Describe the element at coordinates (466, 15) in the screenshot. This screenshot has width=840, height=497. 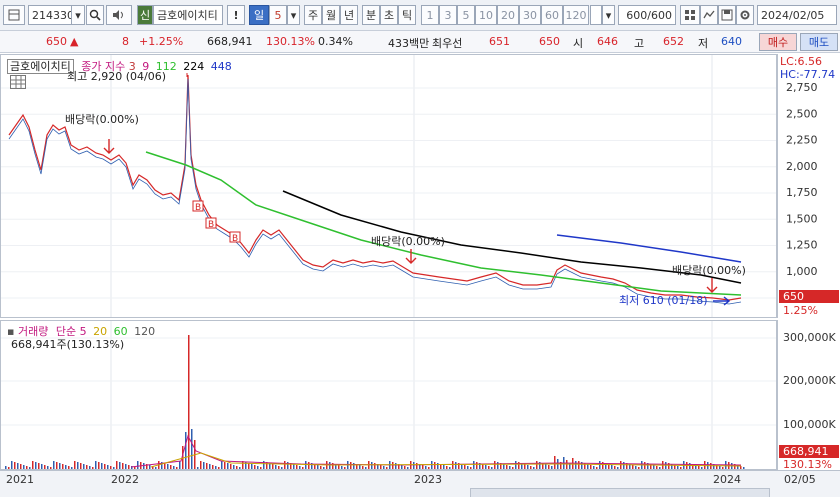
I see `interval-5: 5` at that location.